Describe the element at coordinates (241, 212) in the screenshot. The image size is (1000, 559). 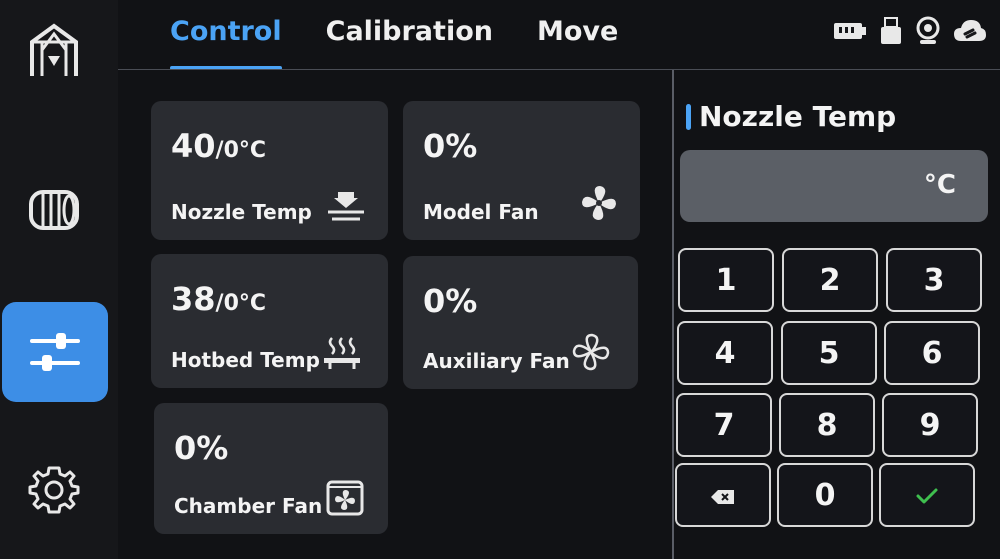
I see `nozzle-temp-label: Nozzle Temp` at that location.